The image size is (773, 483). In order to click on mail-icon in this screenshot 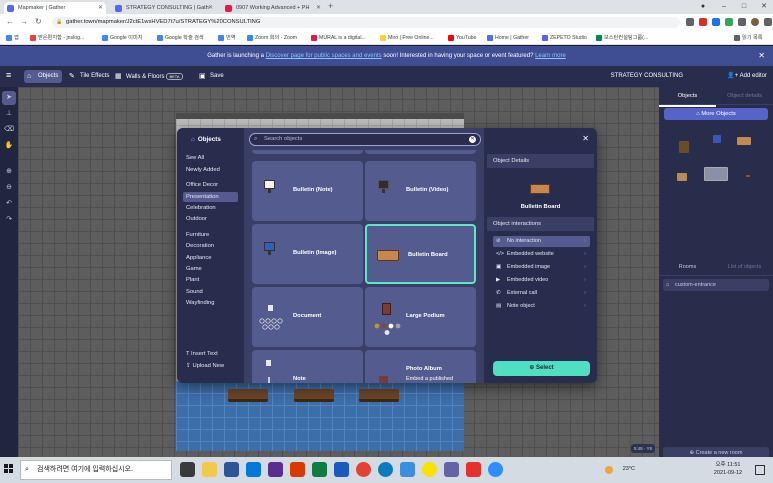, I will do `click(231, 469)`.